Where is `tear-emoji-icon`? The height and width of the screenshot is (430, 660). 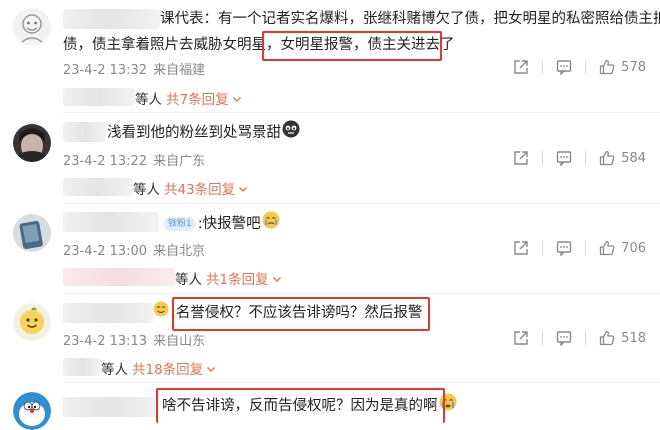 tear-emoji-icon is located at coordinates (291, 133).